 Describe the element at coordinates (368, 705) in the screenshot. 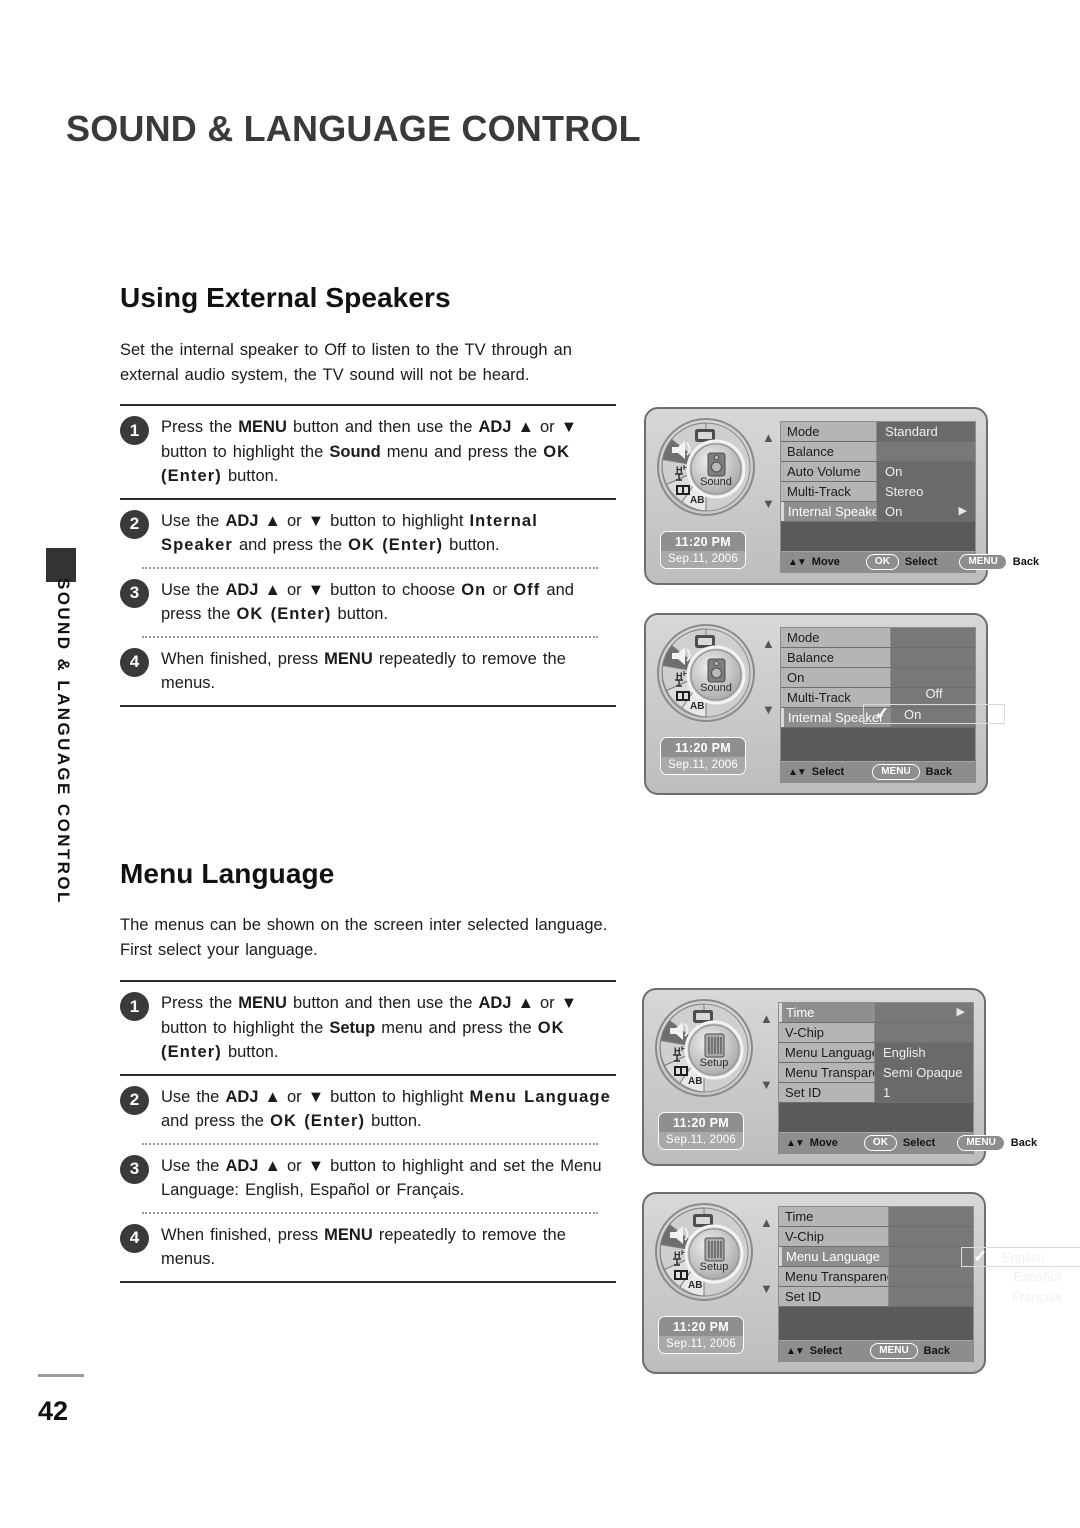

I see `steps-bottom-rule` at that location.